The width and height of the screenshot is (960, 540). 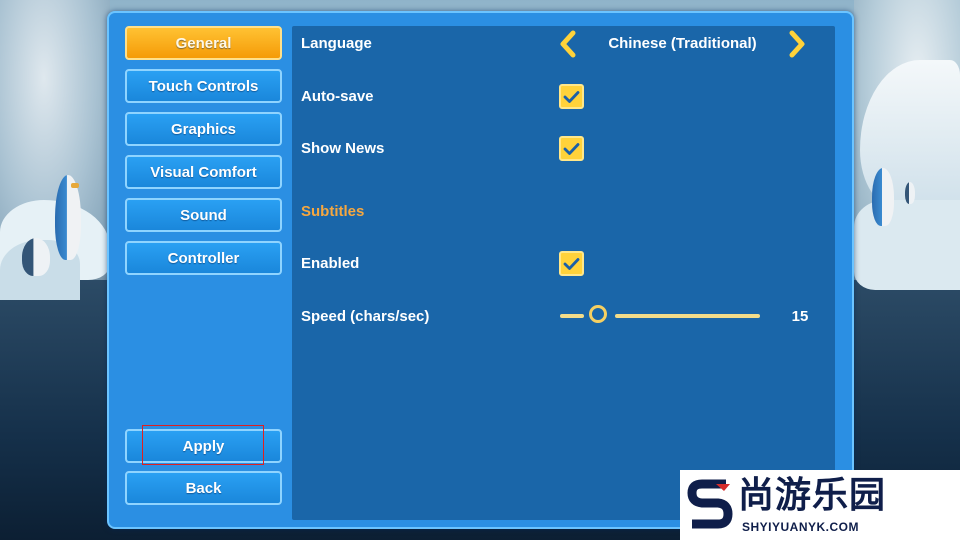 I want to click on back-button: Back, so click(x=203, y=488).